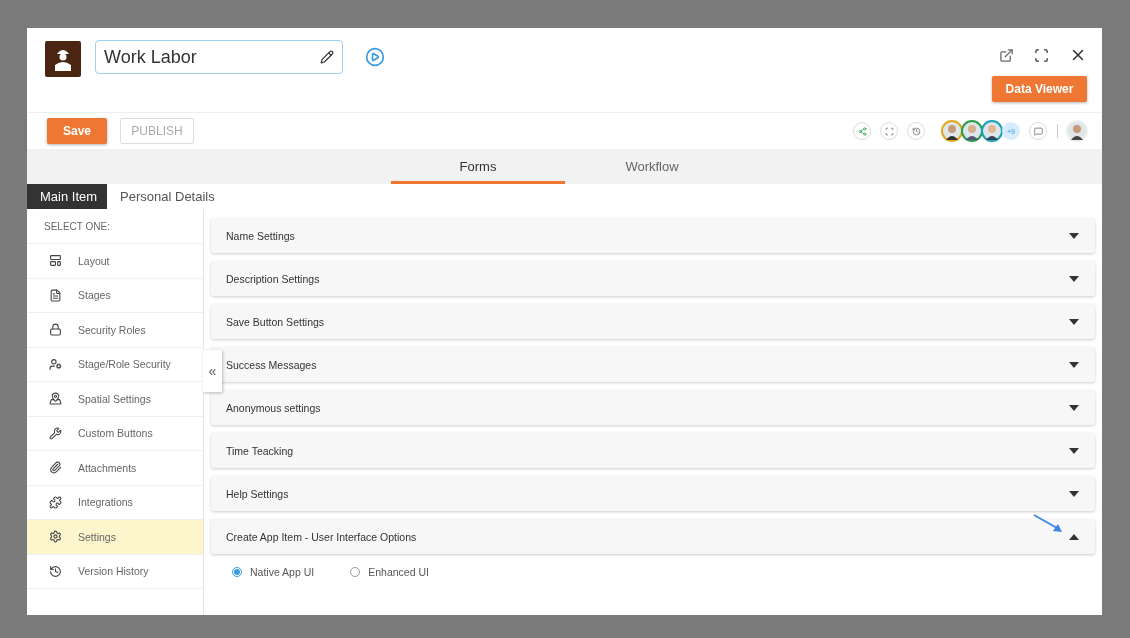  I want to click on lock-icon, so click(55, 330).